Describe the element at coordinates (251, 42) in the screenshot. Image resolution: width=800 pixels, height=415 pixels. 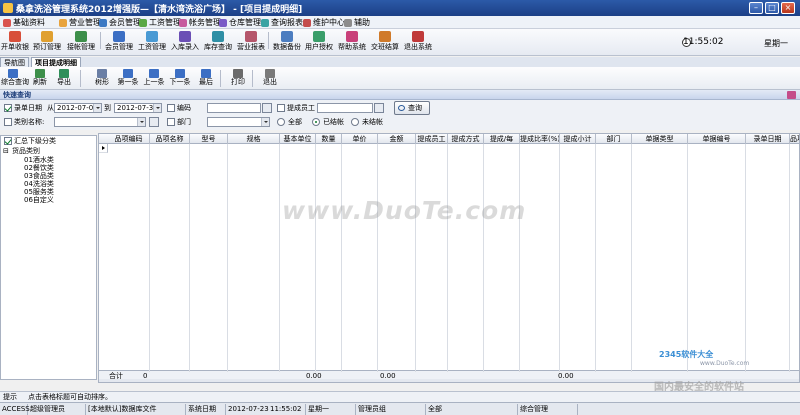
I see `toolbar-button-8: 营业报表` at that location.